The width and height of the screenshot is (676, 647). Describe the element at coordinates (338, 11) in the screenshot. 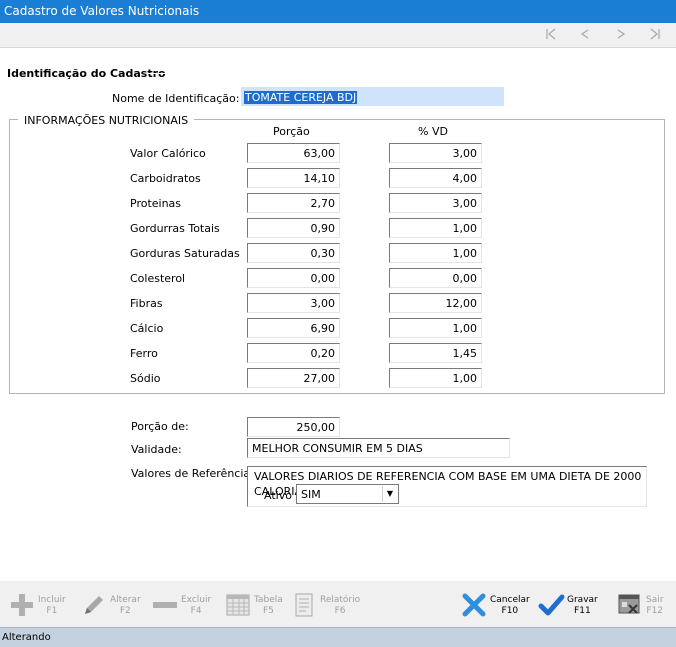

I see `window-titlebar: Cadastro de Valores Nutricionais` at that location.